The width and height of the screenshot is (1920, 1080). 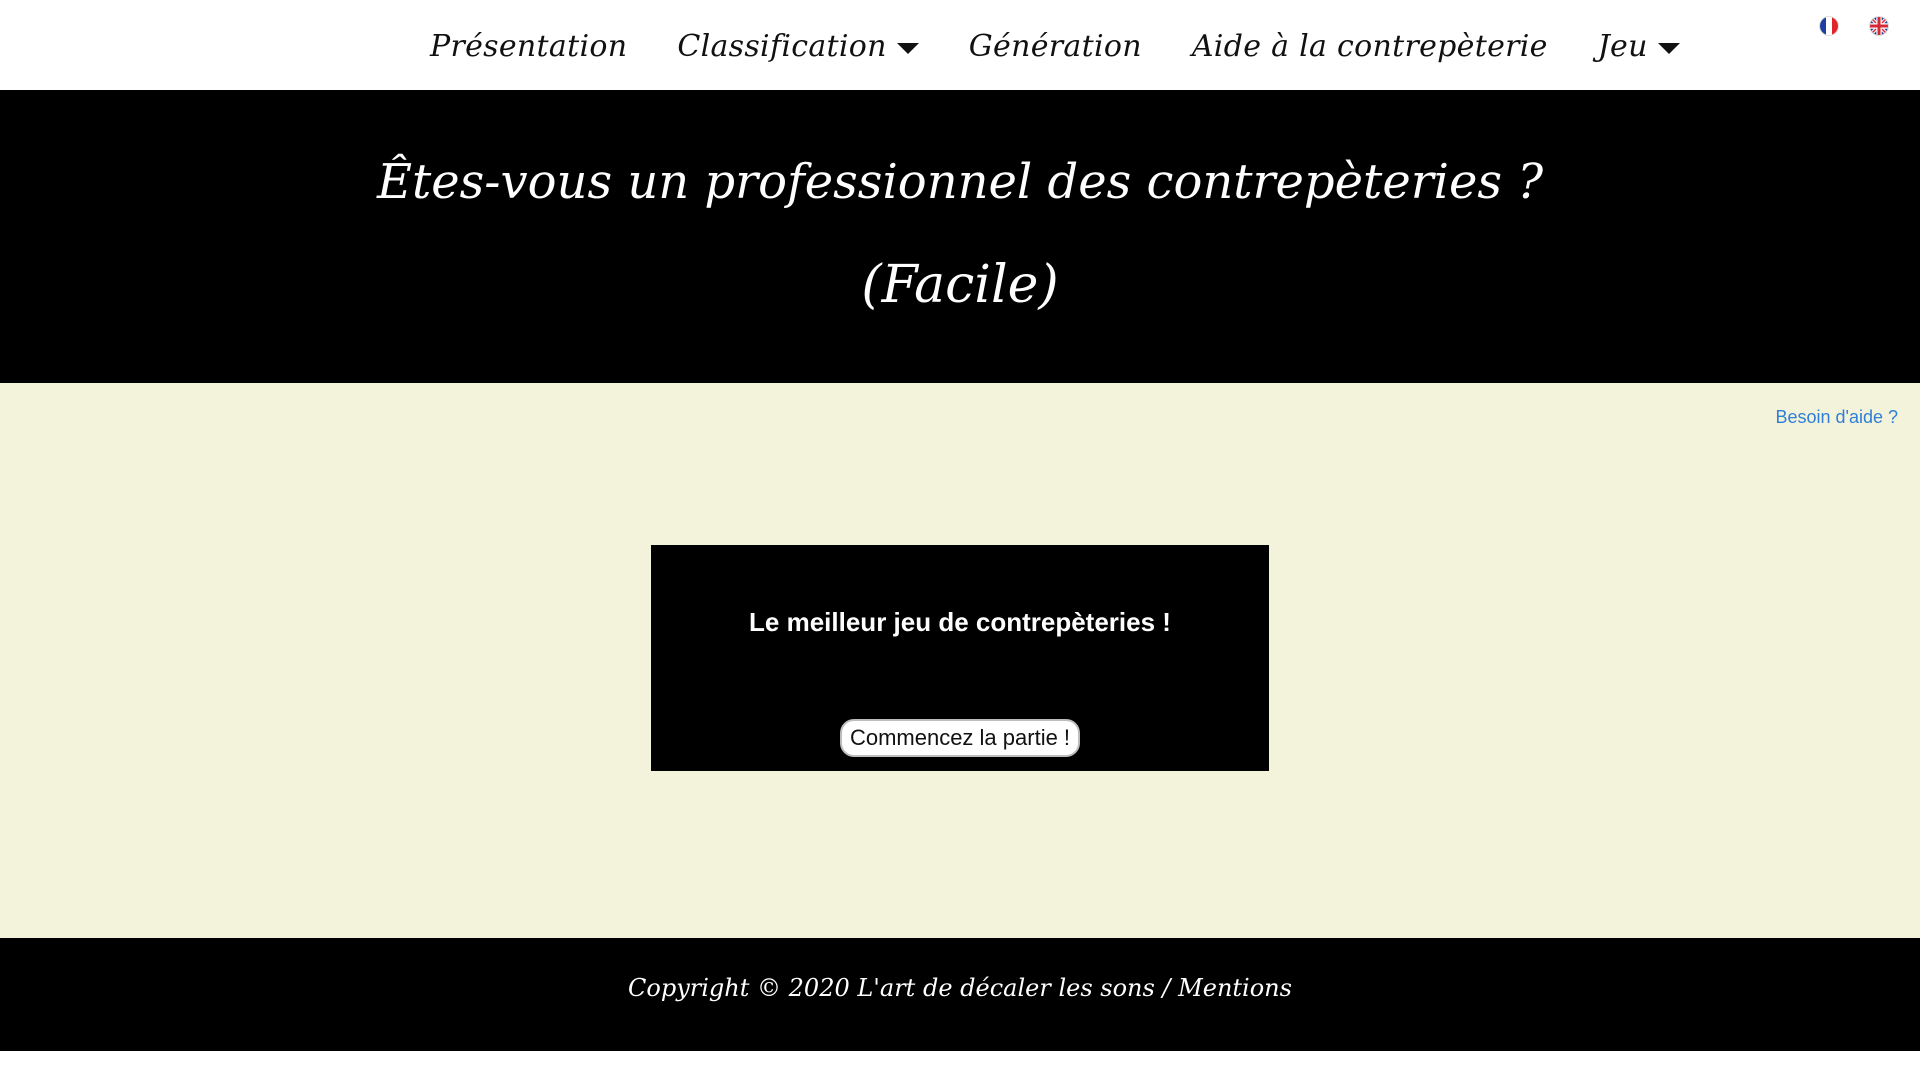 I want to click on nav-item-label: Génération, so click(x=1055, y=46).